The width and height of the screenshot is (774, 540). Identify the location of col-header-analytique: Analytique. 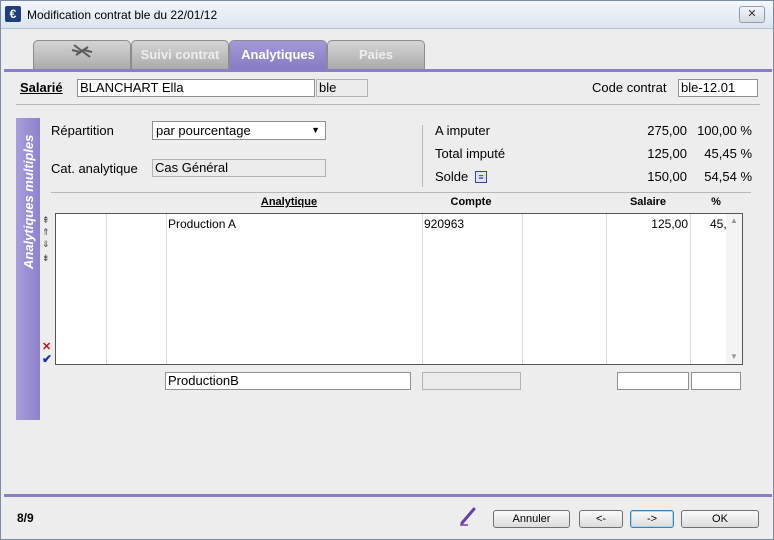
(289, 202).